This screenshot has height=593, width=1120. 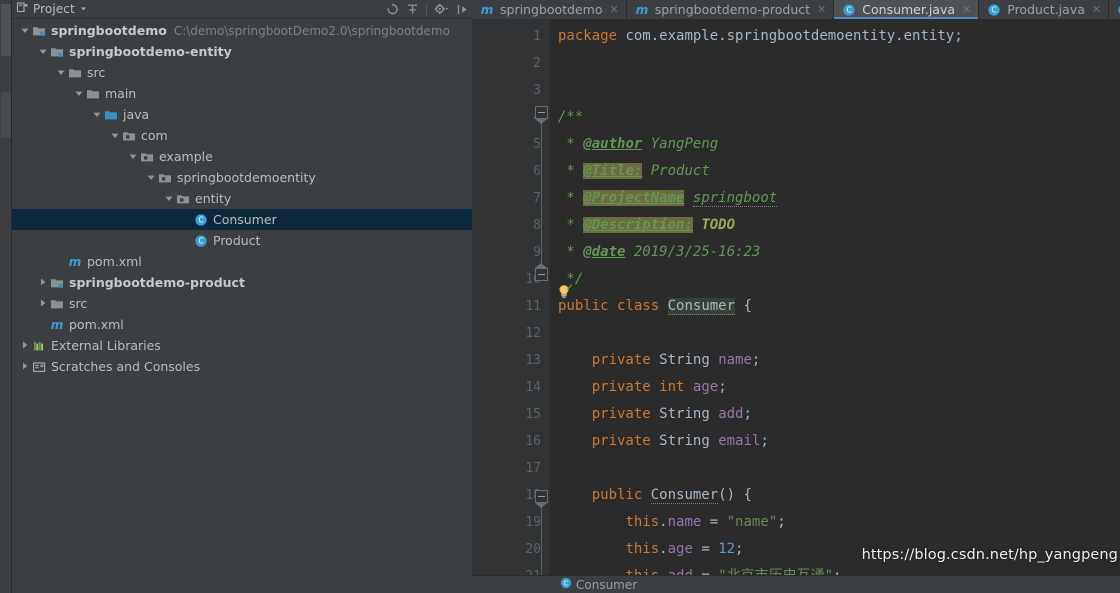 I want to click on maven-icon: m, so click(x=75, y=262).